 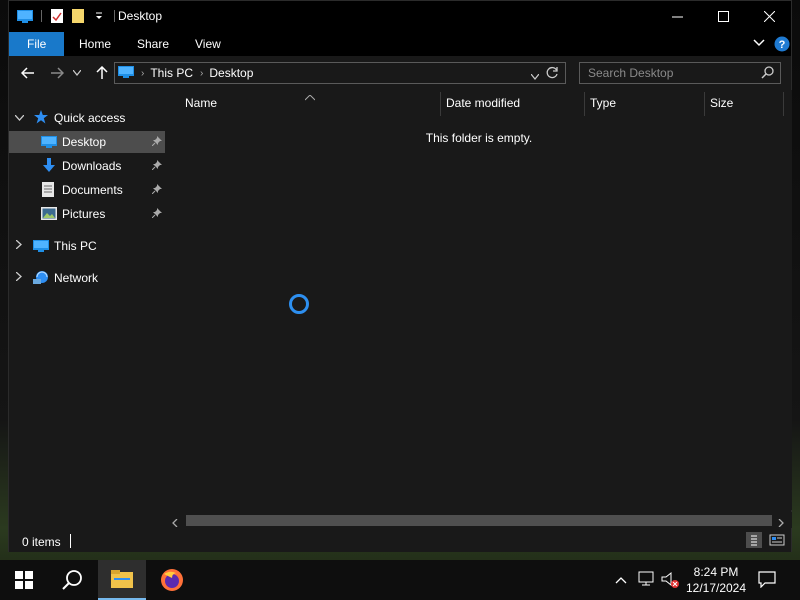 What do you see at coordinates (49, 167) in the screenshot?
I see `downloads-icon` at bounding box center [49, 167].